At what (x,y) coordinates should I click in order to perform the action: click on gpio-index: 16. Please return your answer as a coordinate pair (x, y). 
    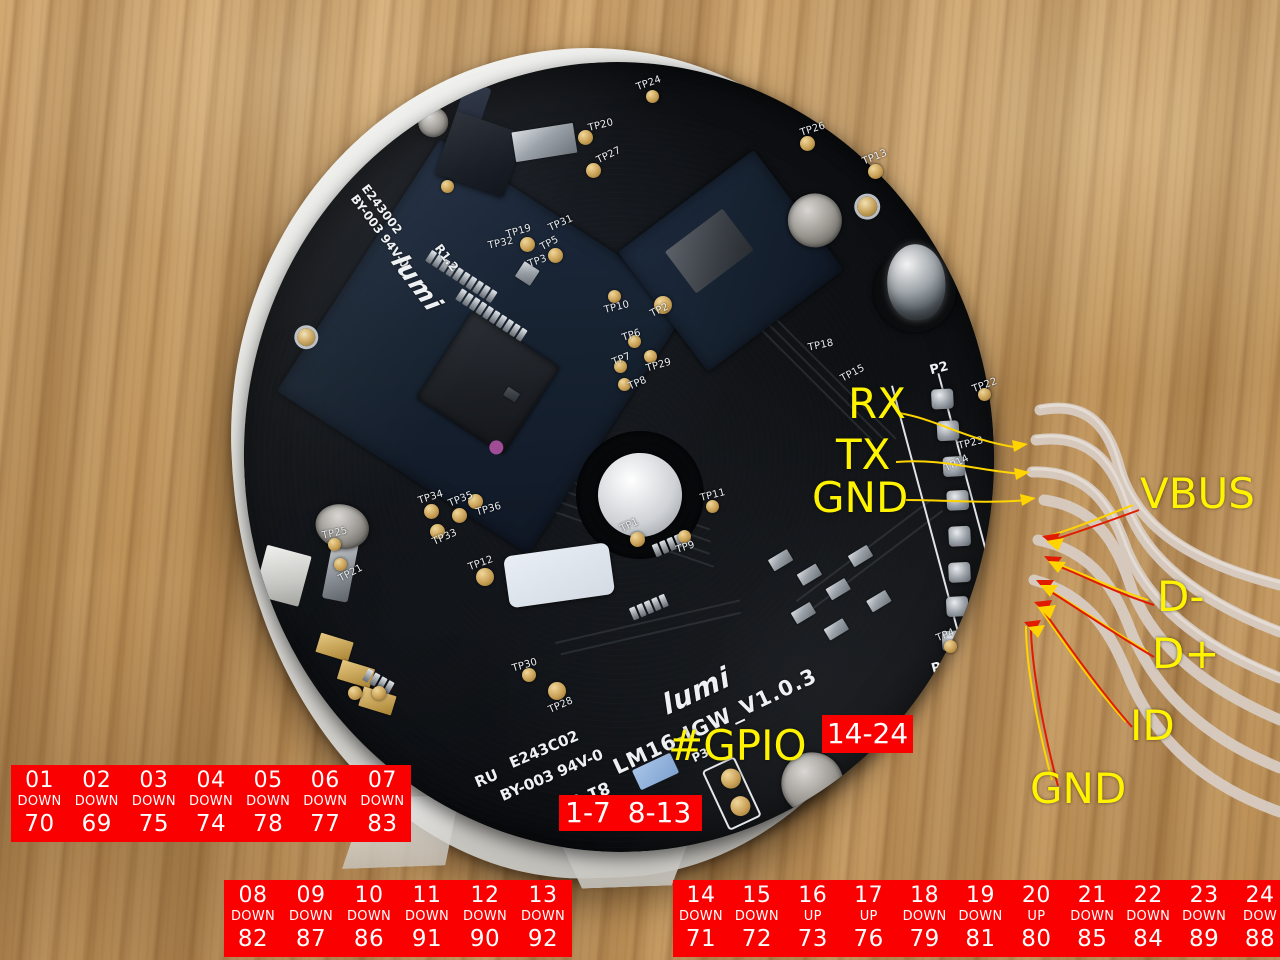
    Looking at the image, I should click on (813, 896).